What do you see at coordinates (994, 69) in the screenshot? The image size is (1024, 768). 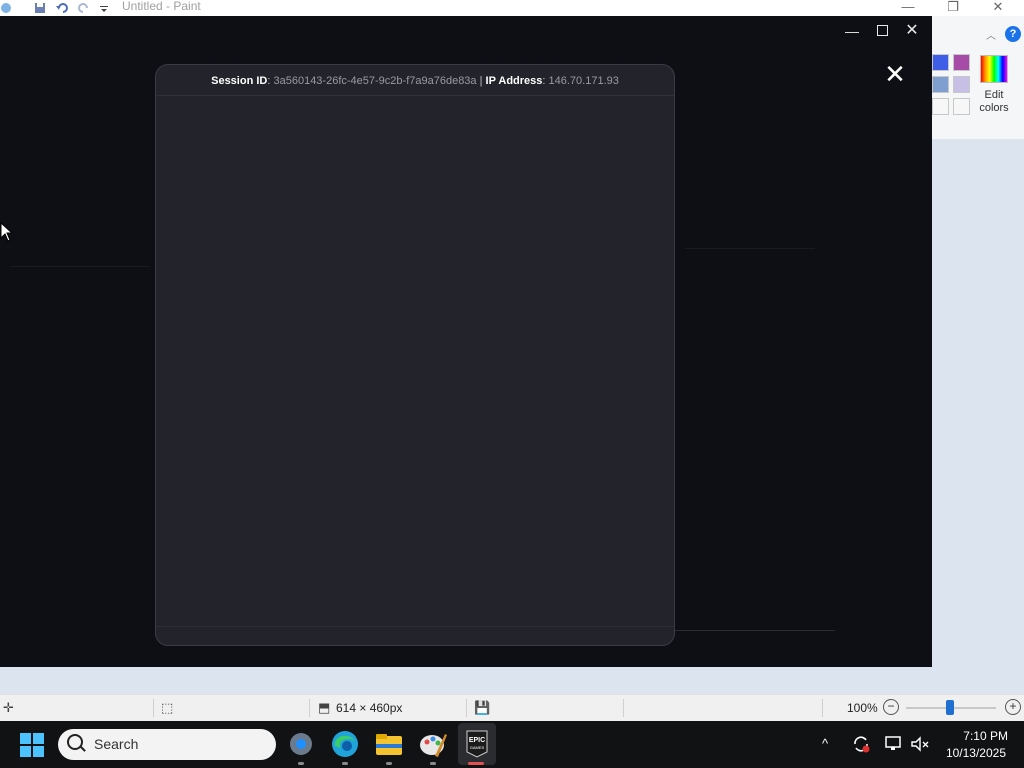 I see `edit-colors-icon` at bounding box center [994, 69].